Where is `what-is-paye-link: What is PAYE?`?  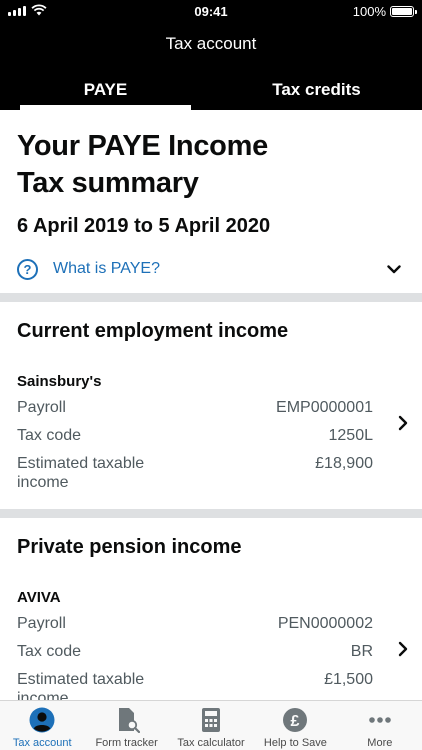 what-is-paye-link: What is PAYE? is located at coordinates (220, 269).